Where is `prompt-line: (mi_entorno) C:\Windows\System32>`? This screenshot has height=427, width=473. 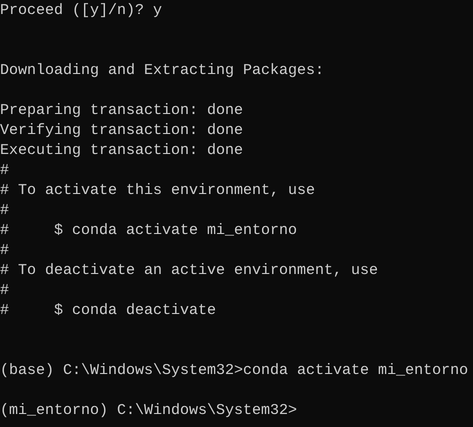
prompt-line: (mi_entorno) C:\Windows\System32> is located at coordinates (149, 411).